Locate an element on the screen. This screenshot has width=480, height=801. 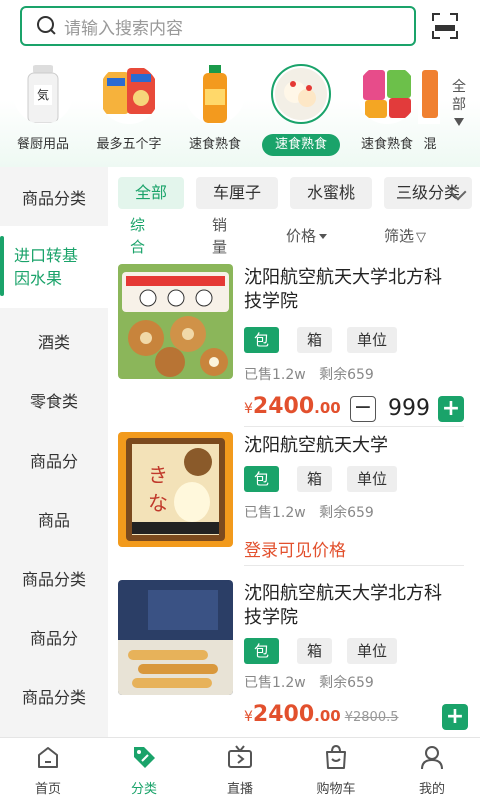
sort-comprehensive-1: 综 is located at coordinates (138, 225).